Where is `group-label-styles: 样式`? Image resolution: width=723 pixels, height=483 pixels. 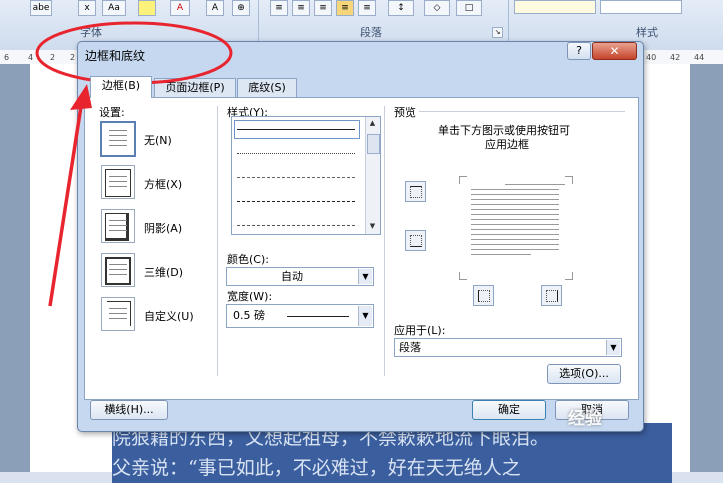 group-label-styles: 样式 is located at coordinates (647, 32).